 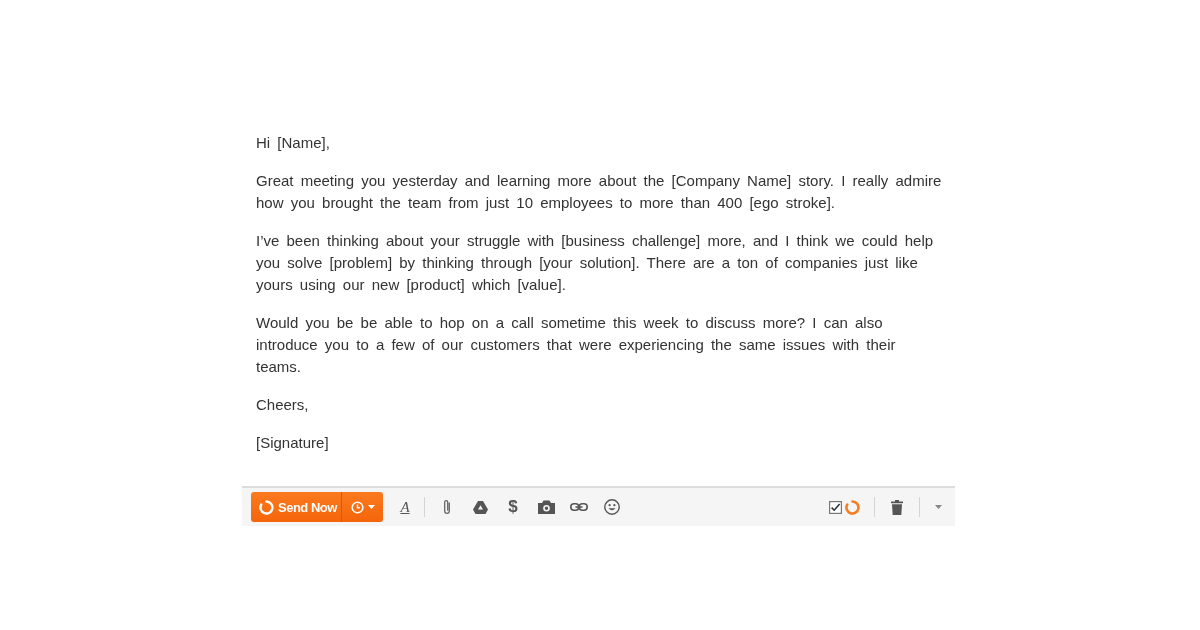 I want to click on text-format-button: A, so click(x=405, y=507).